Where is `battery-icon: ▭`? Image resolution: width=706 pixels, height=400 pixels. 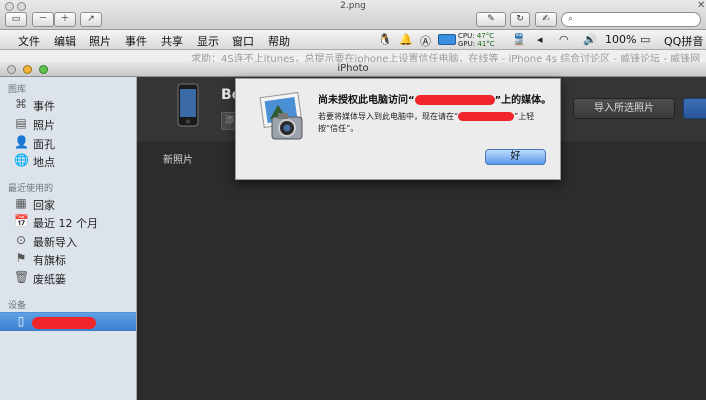 battery-icon: ▭ is located at coordinates (645, 39).